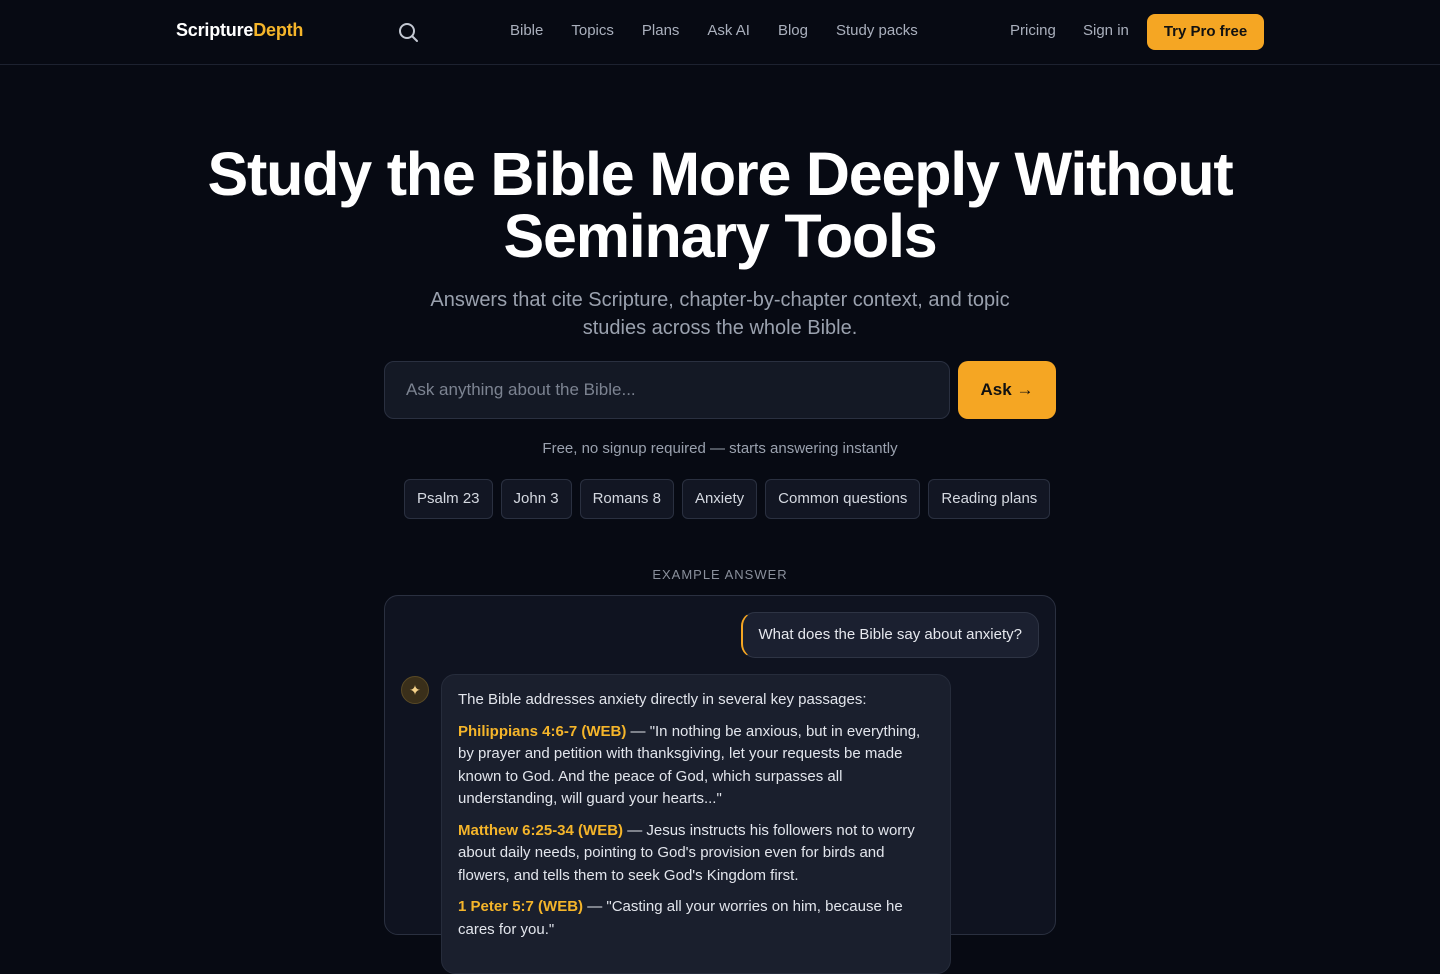 The image size is (1440, 974). What do you see at coordinates (720, 574) in the screenshot?
I see `example-answer-label: EXAMPLE ANSWER` at bounding box center [720, 574].